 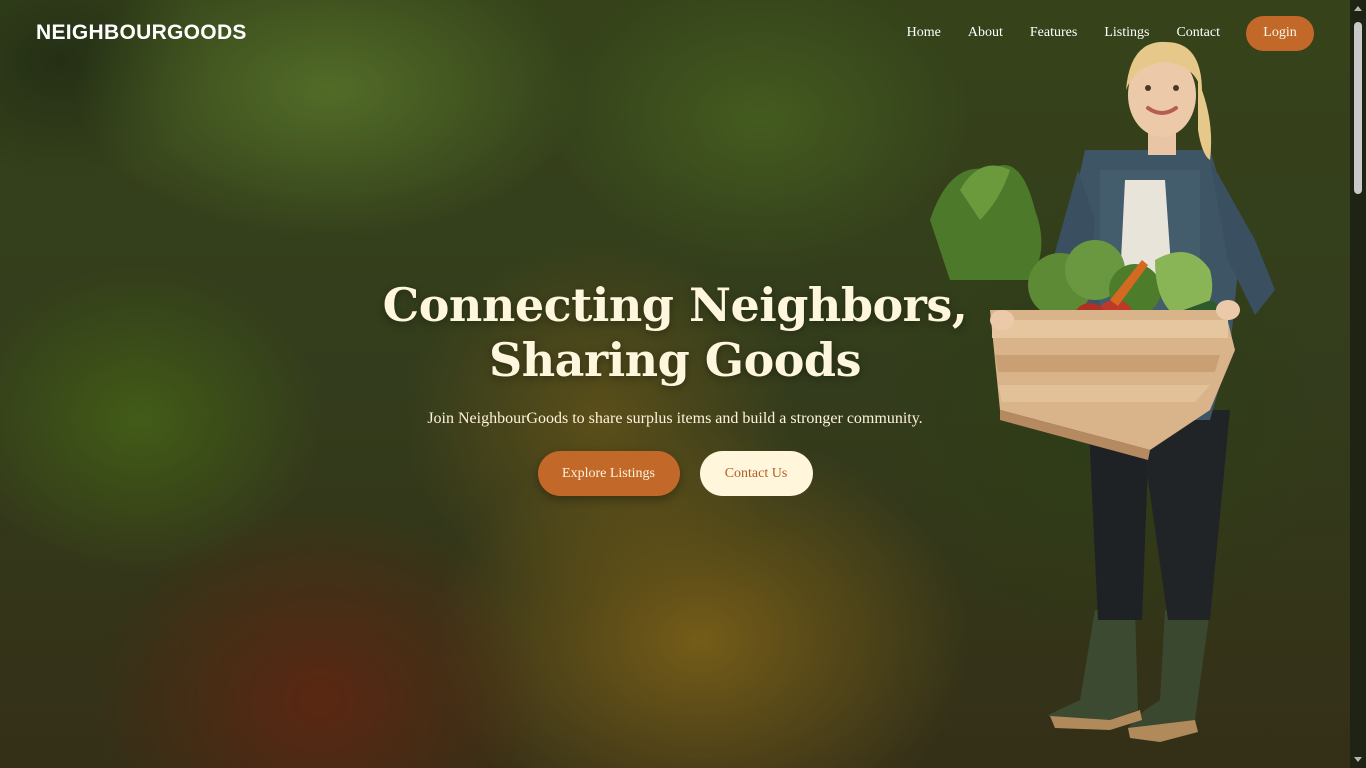 I want to click on nav-about-link: About, so click(x=985, y=33).